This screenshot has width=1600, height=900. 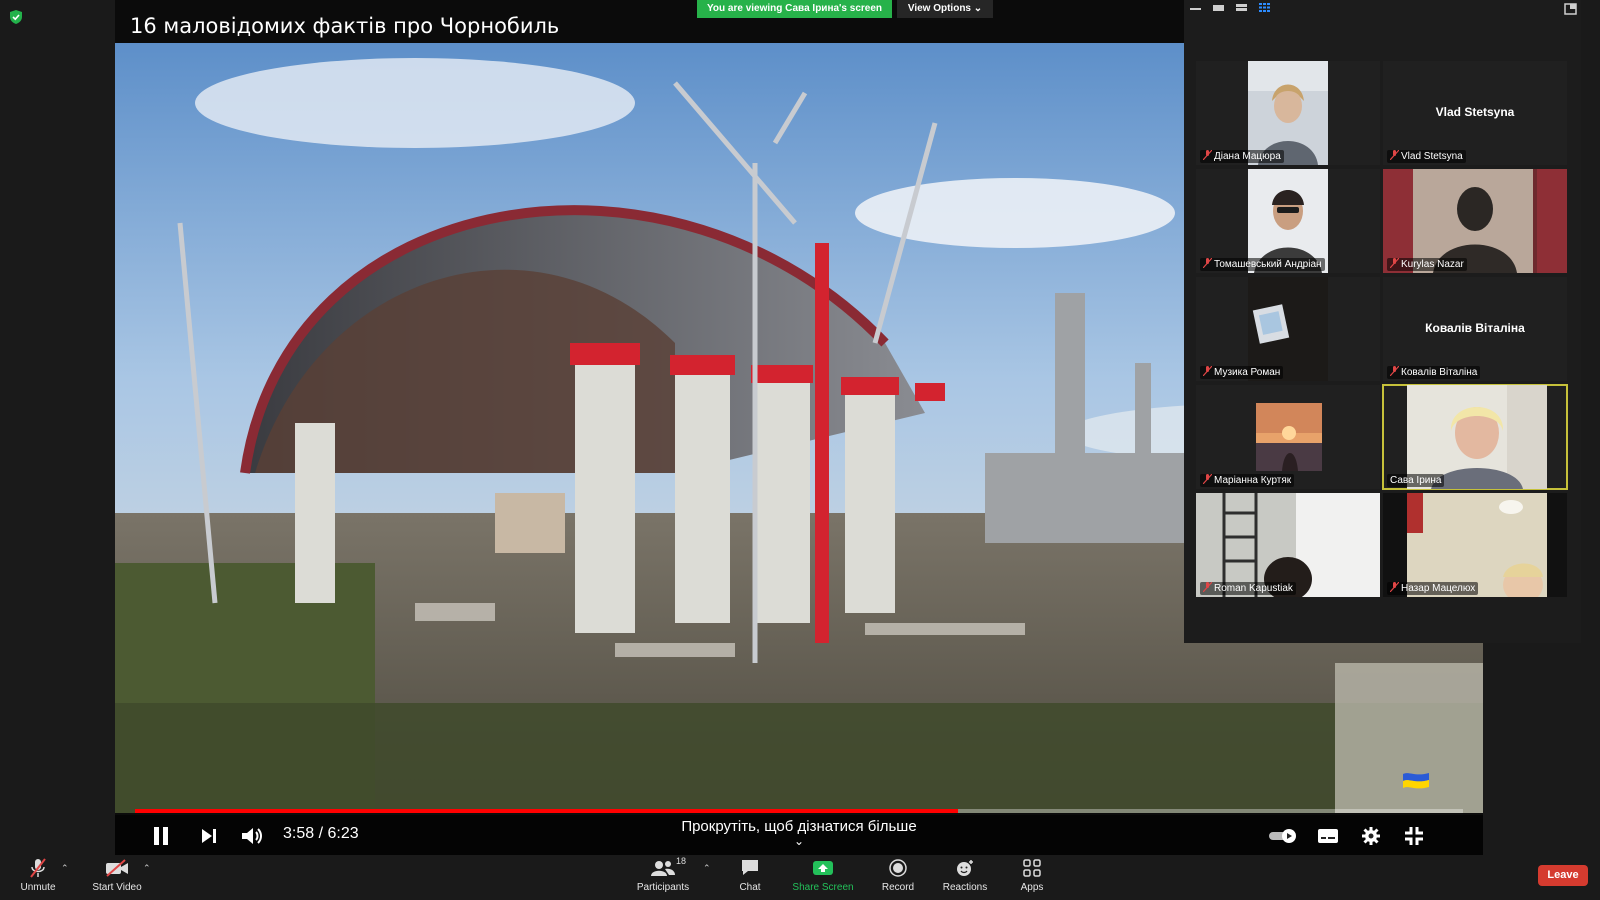 I want to click on minimize-icon, so click(x=1195, y=7).